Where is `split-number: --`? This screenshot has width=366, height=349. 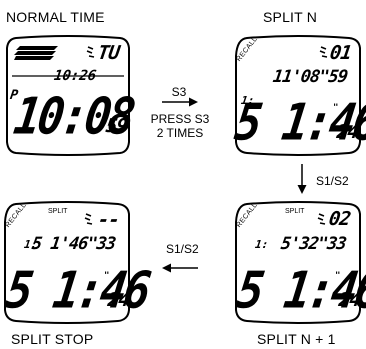 split-number: -- is located at coordinates (108, 220).